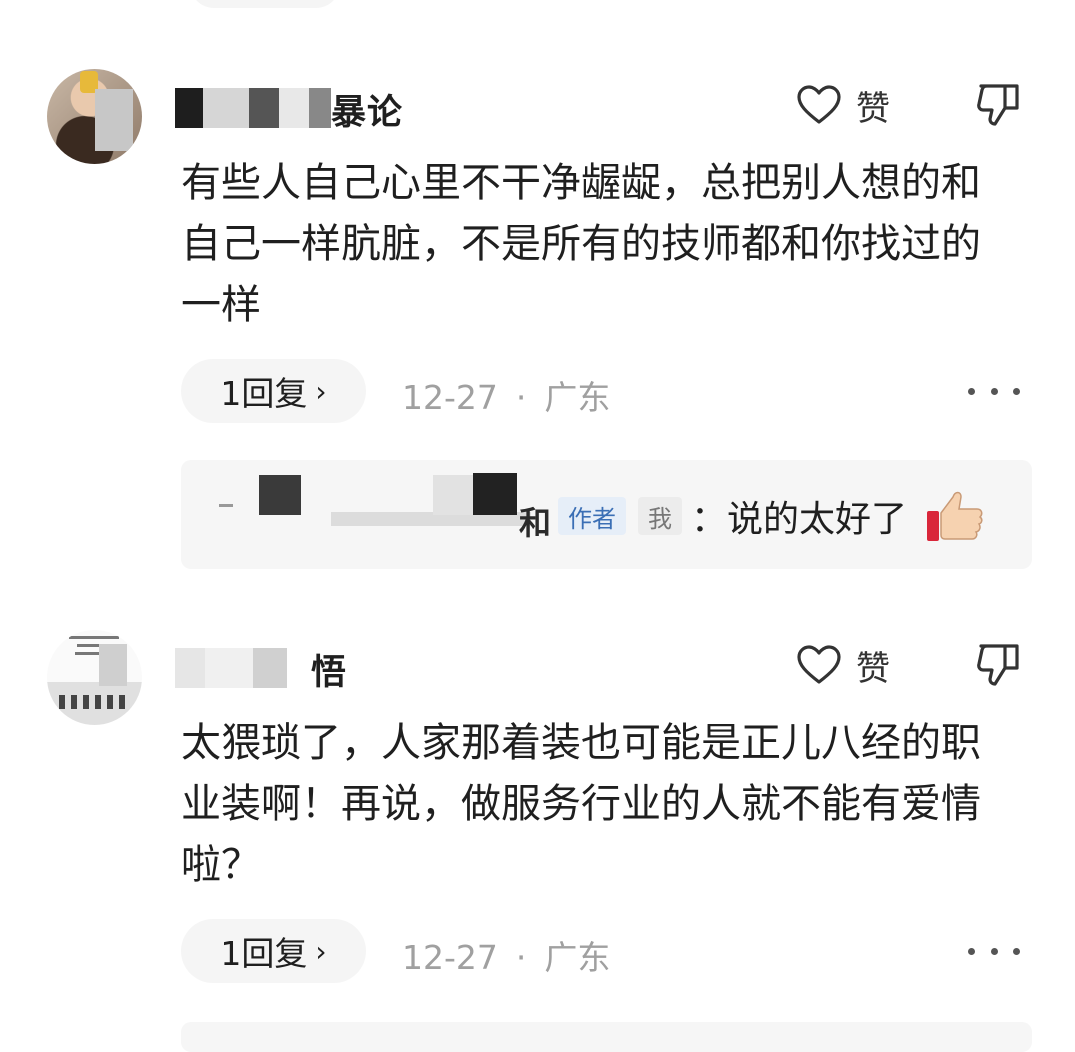 The height and width of the screenshot is (1052, 1075). I want to click on next-sub-reply-box, so click(606, 1037).